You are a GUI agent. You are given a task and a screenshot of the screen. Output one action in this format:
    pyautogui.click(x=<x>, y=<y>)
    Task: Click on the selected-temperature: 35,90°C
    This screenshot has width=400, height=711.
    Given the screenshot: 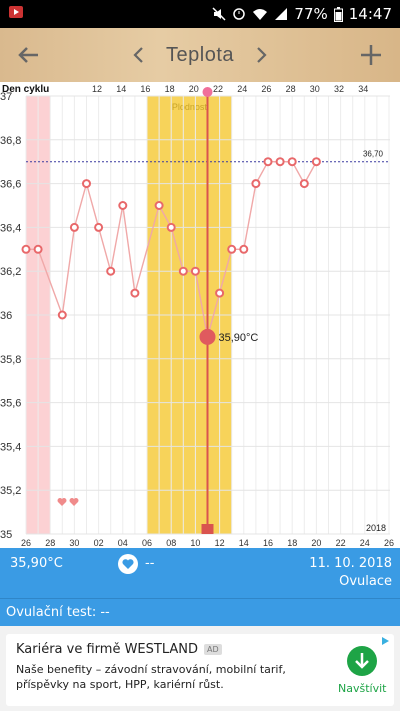 What is the action you would take?
    pyautogui.click(x=36, y=563)
    